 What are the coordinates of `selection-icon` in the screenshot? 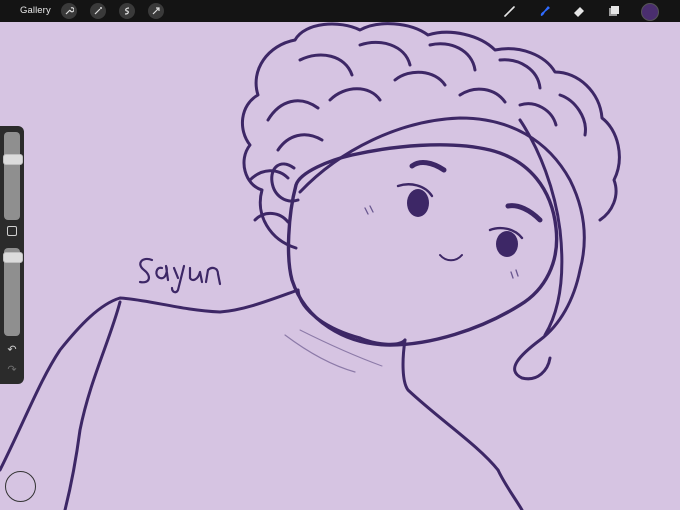 It's located at (127, 11).